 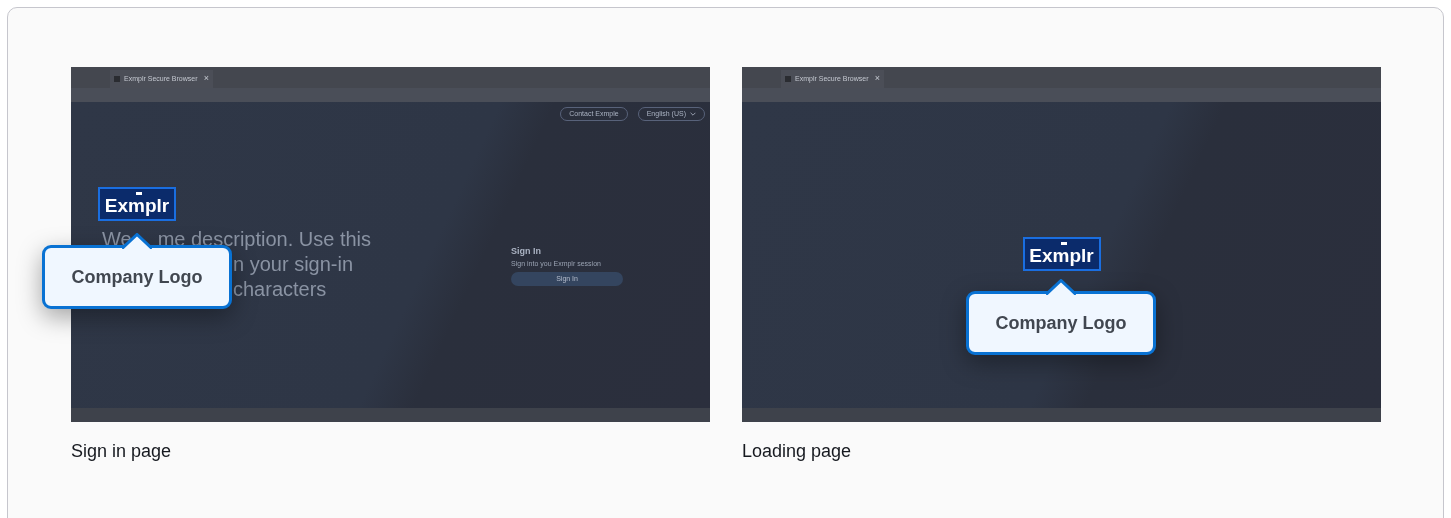 I want to click on callout-pointer, so click(x=1061, y=287).